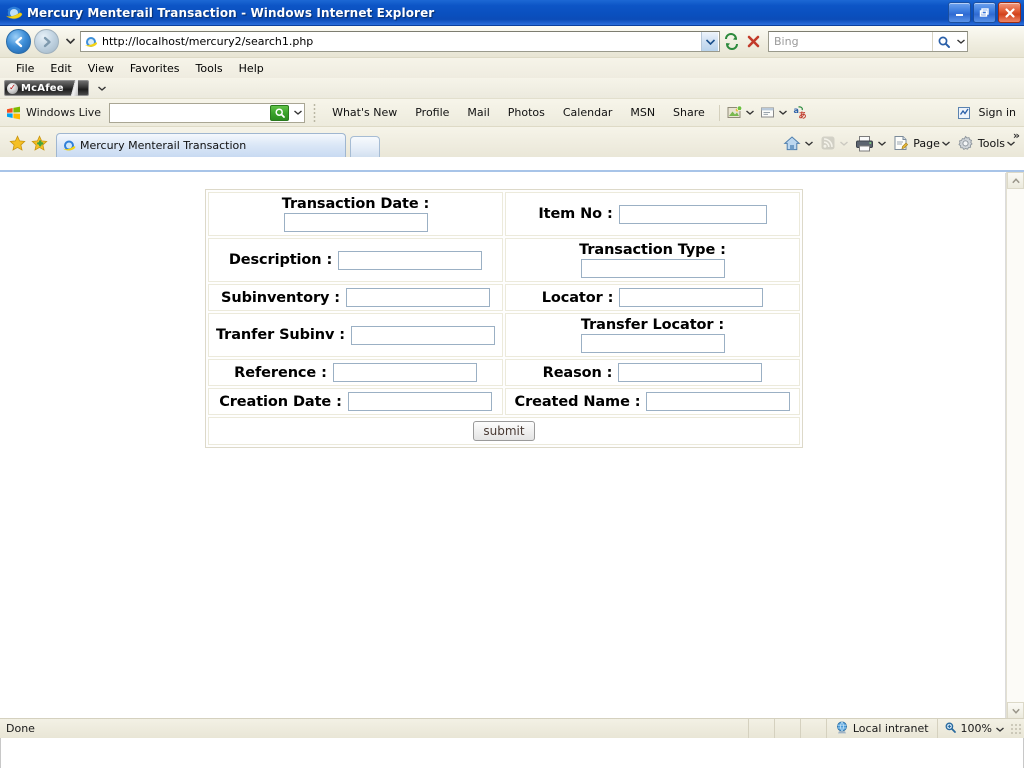 Image resolution: width=1024 pixels, height=768 pixels. Describe the element at coordinates (587, 112) in the screenshot. I see `windows-live-link-calendar: Calendar` at that location.